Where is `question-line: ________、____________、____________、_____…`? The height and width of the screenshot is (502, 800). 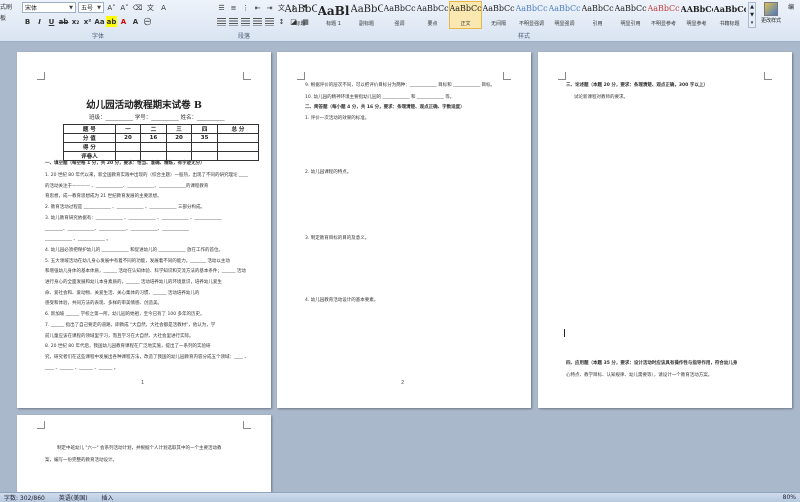 question-line: ________、____________、____________、_____… is located at coordinates (117, 229).